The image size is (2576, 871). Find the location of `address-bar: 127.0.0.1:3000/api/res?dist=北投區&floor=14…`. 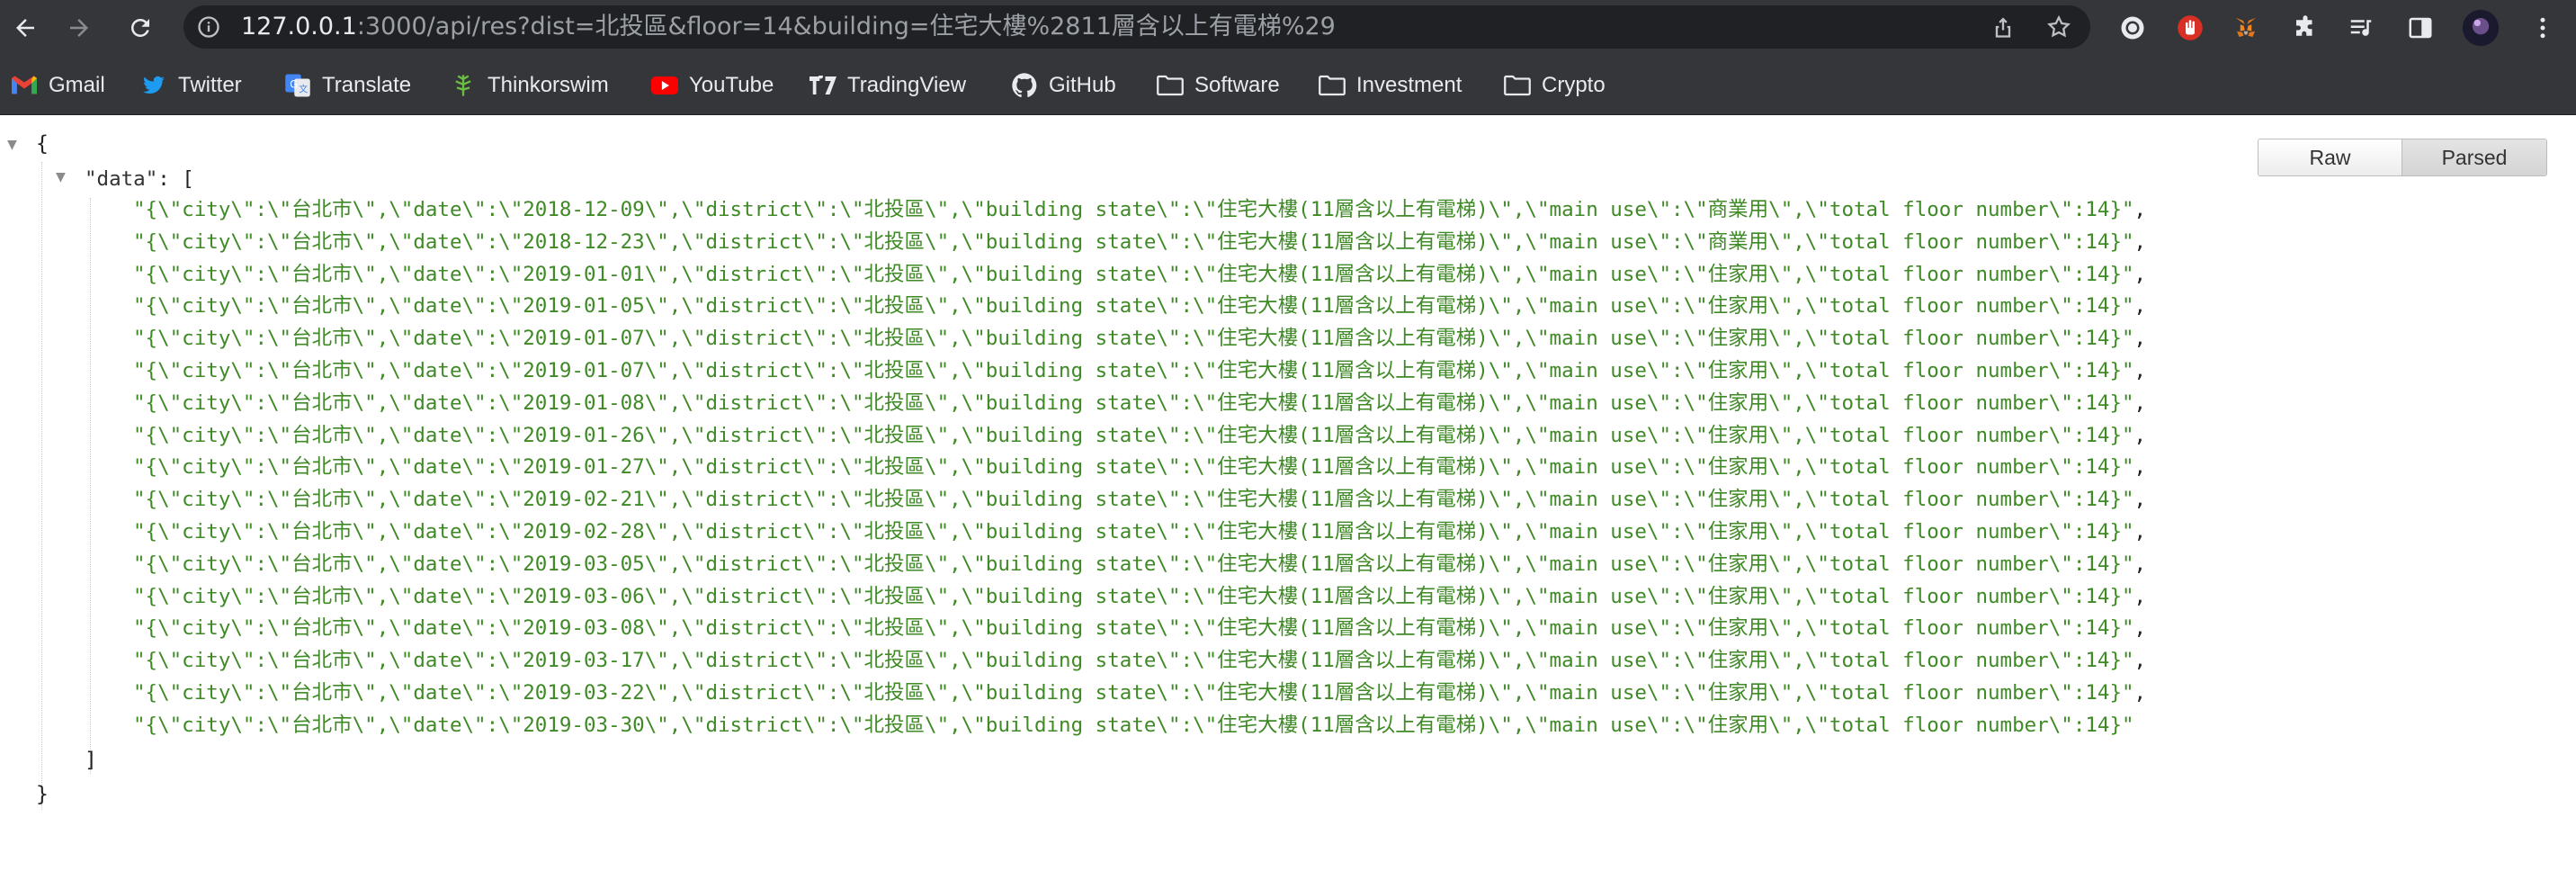

address-bar: 127.0.0.1:3000/api/res?dist=北投區&floor=14… is located at coordinates (1136, 27).